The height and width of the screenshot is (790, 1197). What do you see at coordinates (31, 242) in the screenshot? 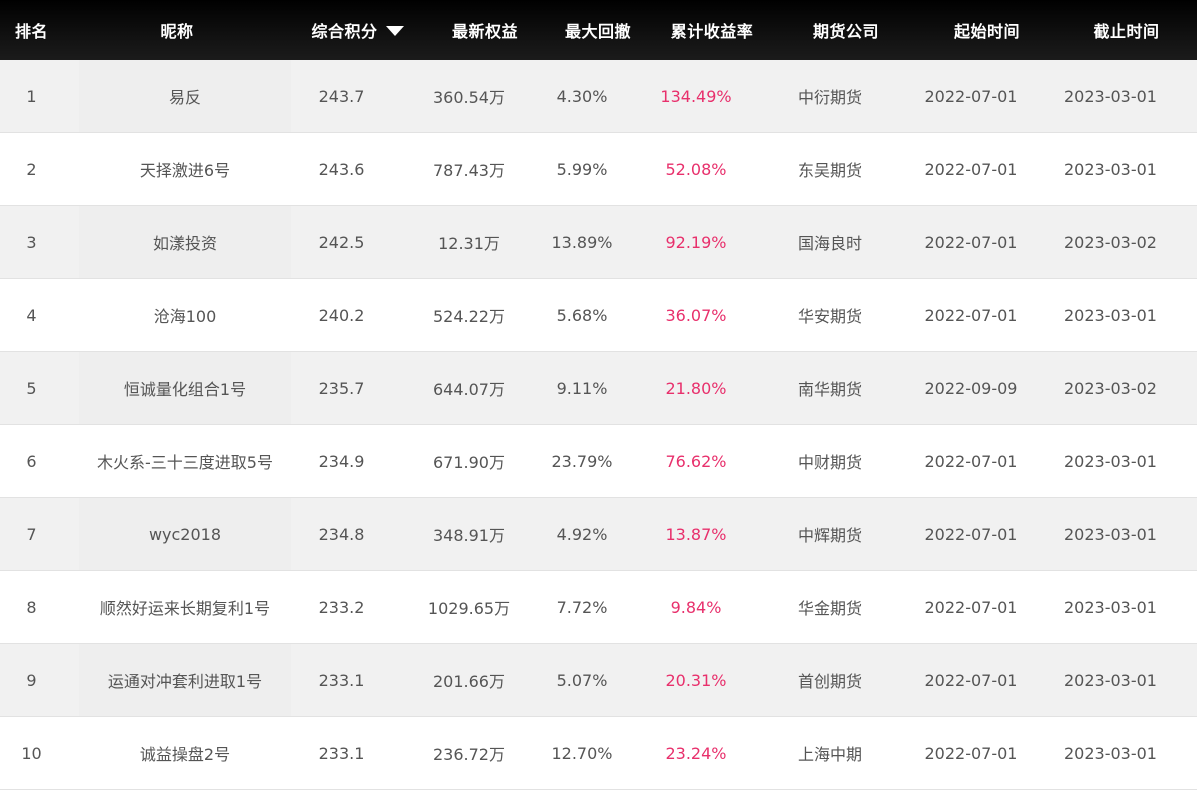
I see `cell-rank: 3` at bounding box center [31, 242].